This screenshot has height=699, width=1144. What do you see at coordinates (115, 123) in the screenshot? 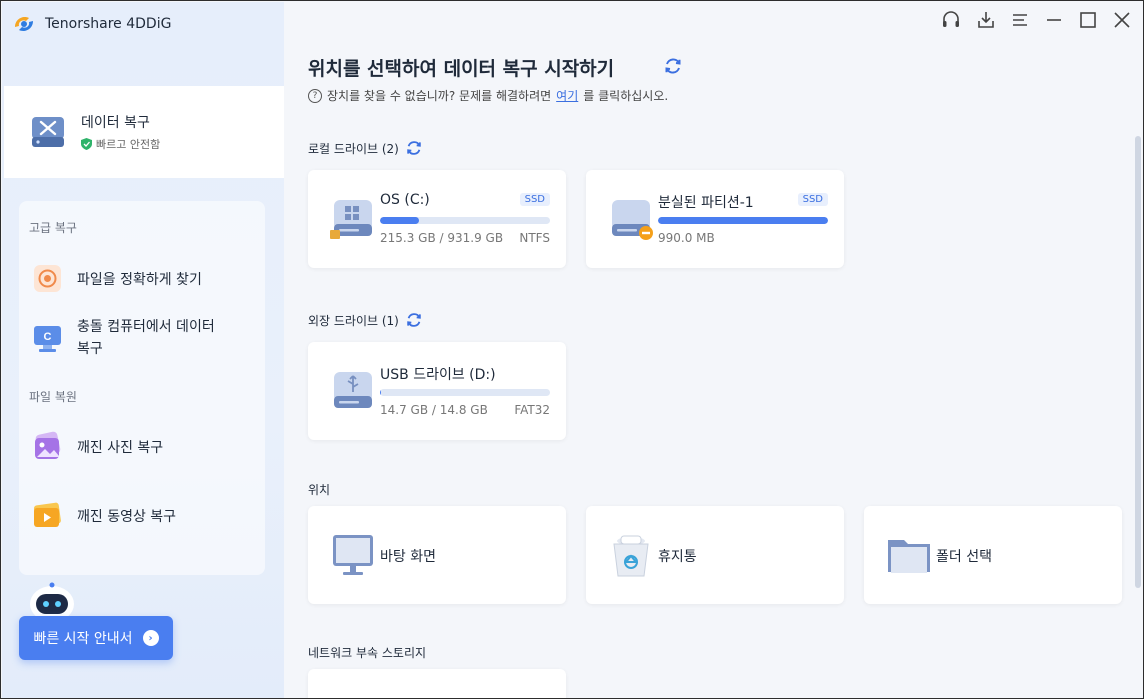
I see `sidebar-item-label: 데이터 복구` at bounding box center [115, 123].